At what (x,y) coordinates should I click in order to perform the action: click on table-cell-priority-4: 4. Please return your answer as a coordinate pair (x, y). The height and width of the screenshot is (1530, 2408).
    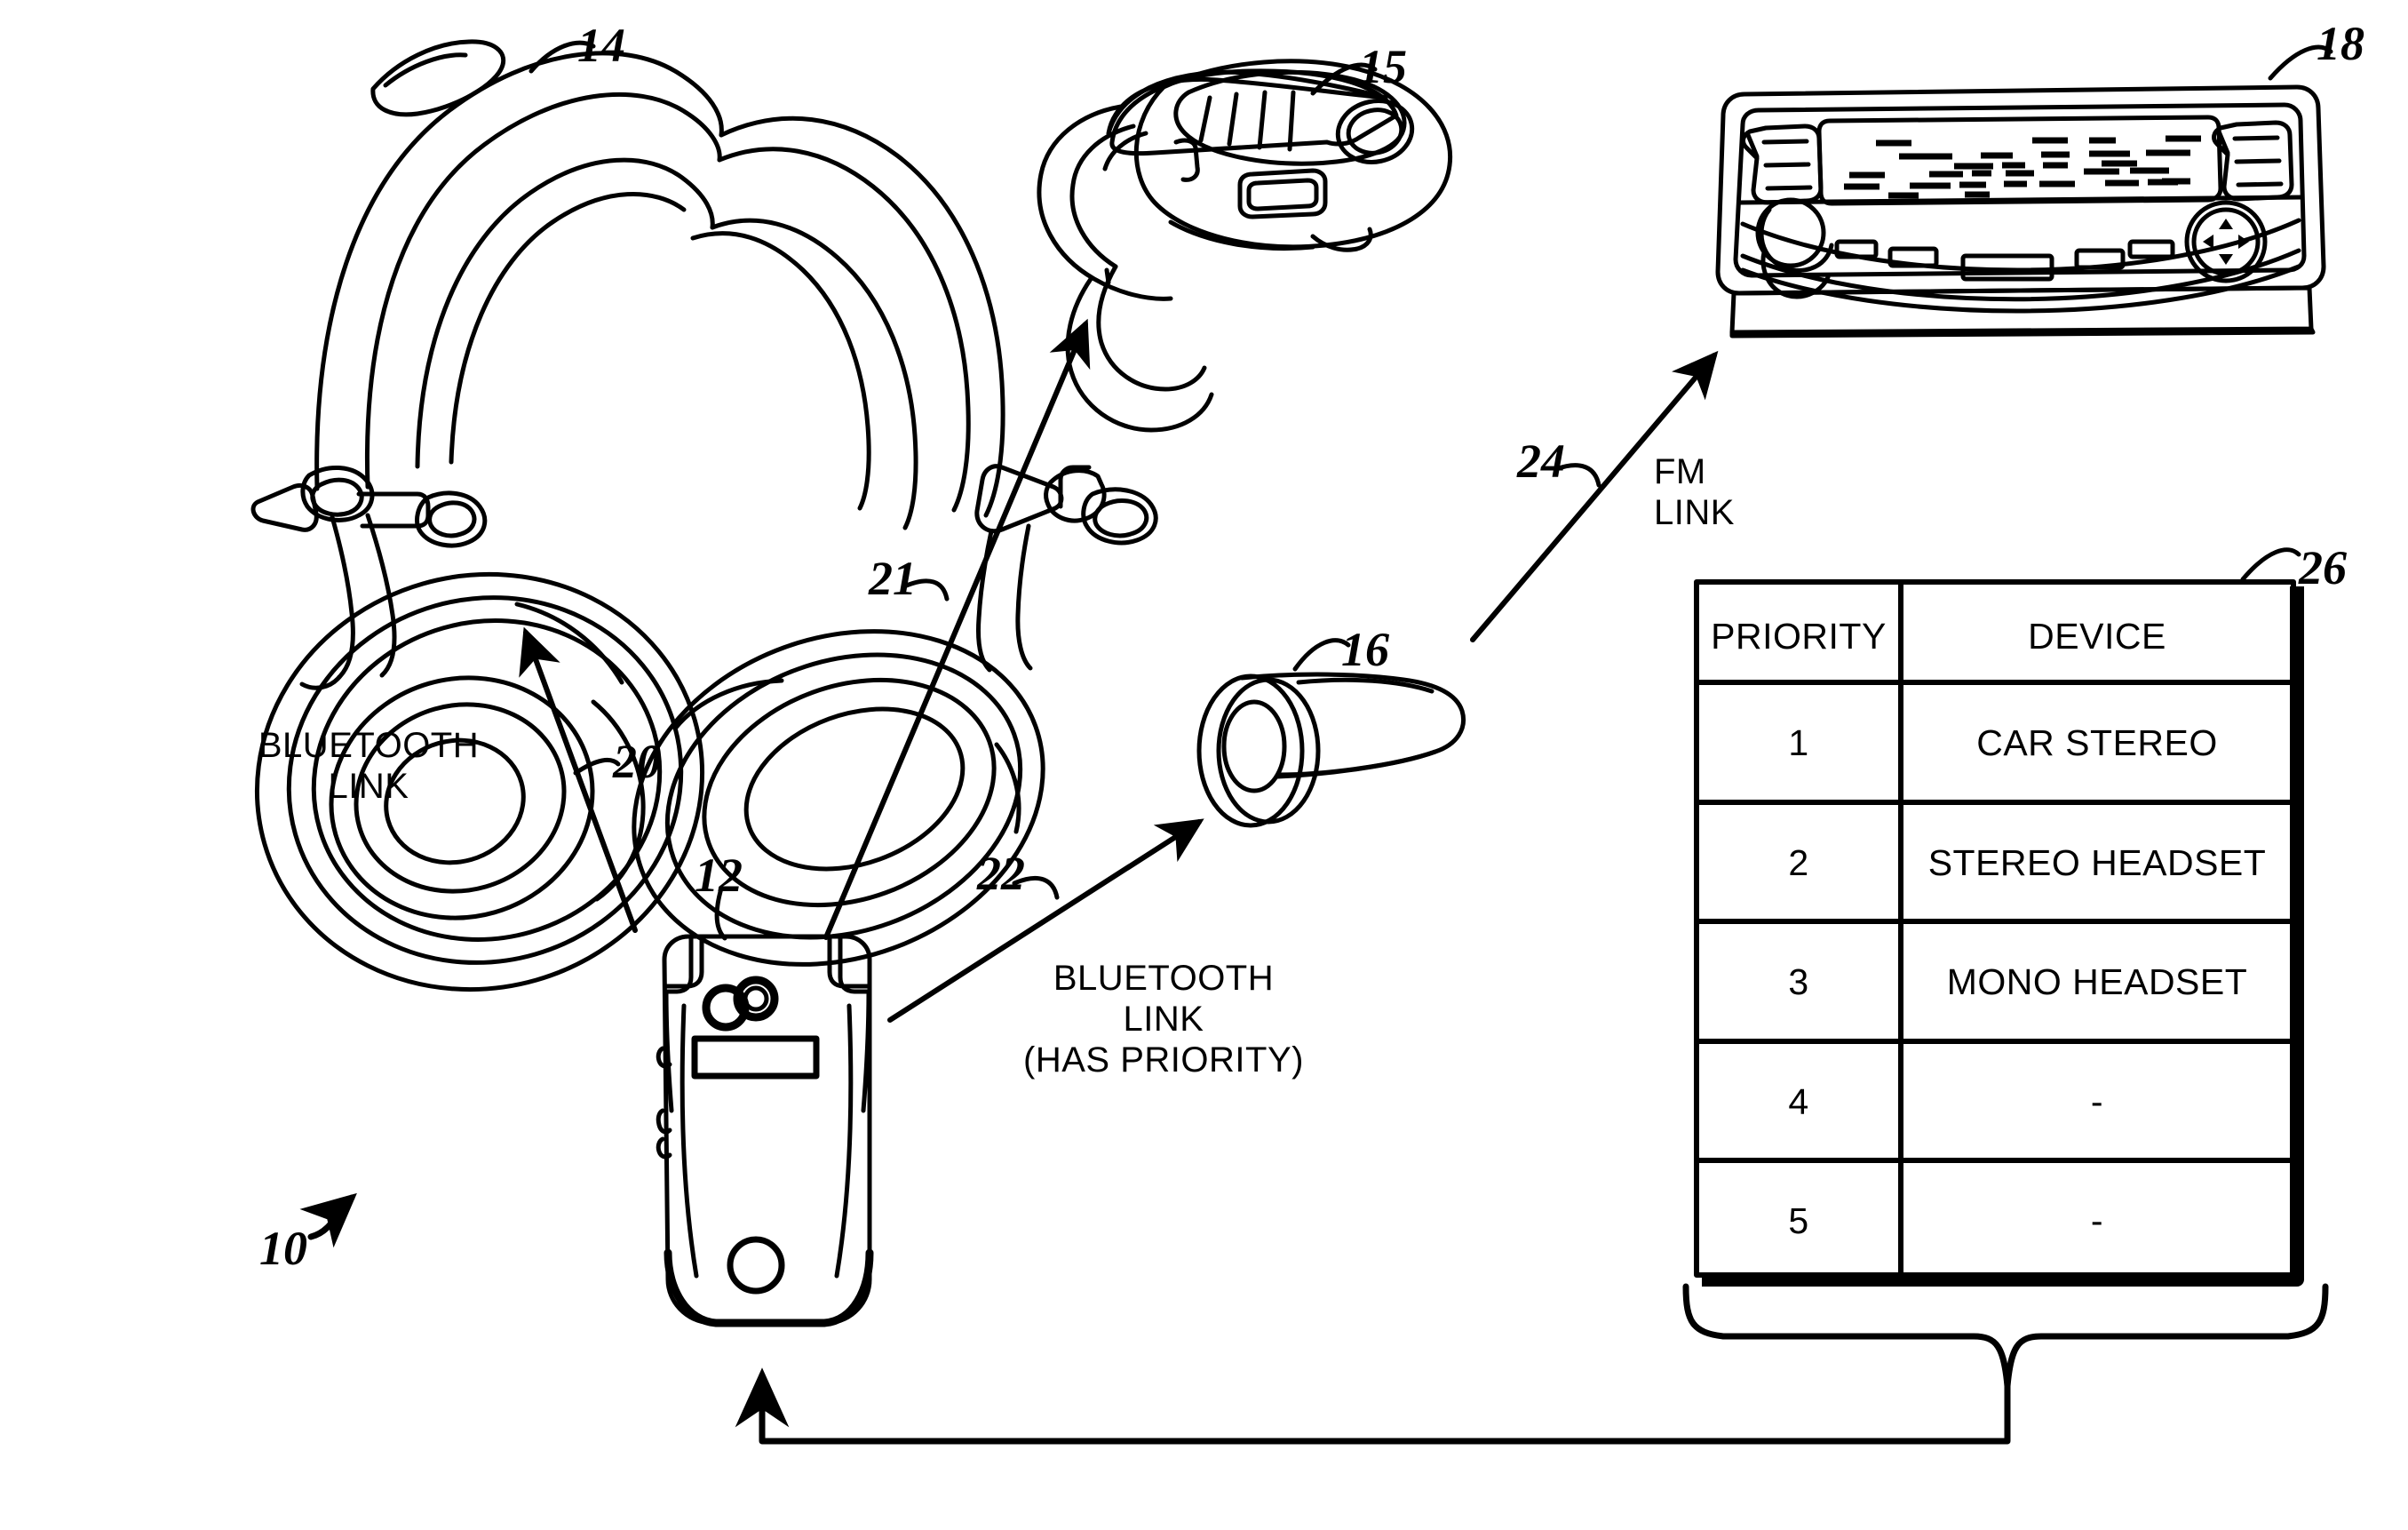
    Looking at the image, I should click on (1799, 1101).